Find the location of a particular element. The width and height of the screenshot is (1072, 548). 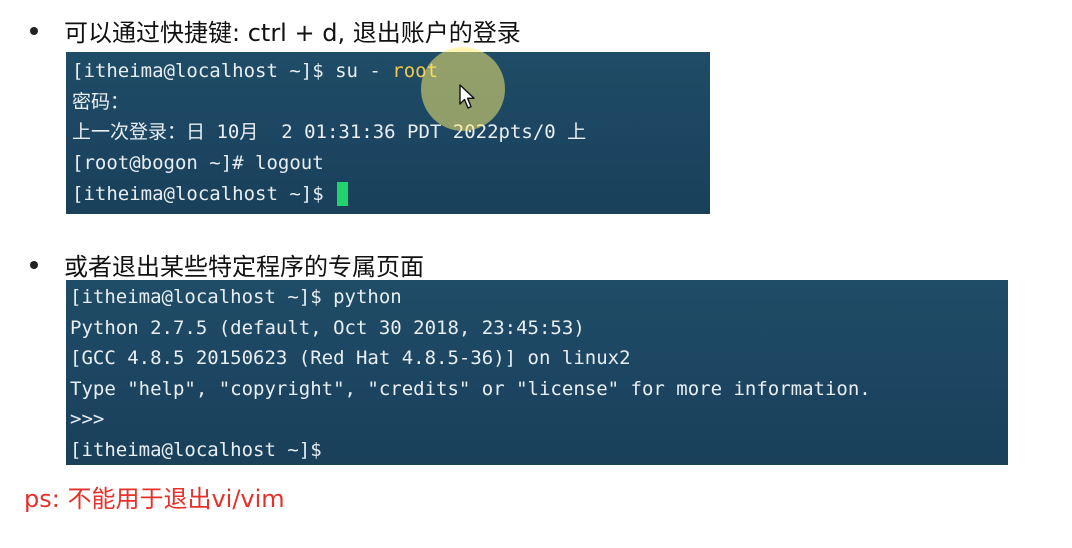

bullet-item-shortcut: 可以通过快捷键: ctrl + d, 退出账户的登录 is located at coordinates (275, 30).